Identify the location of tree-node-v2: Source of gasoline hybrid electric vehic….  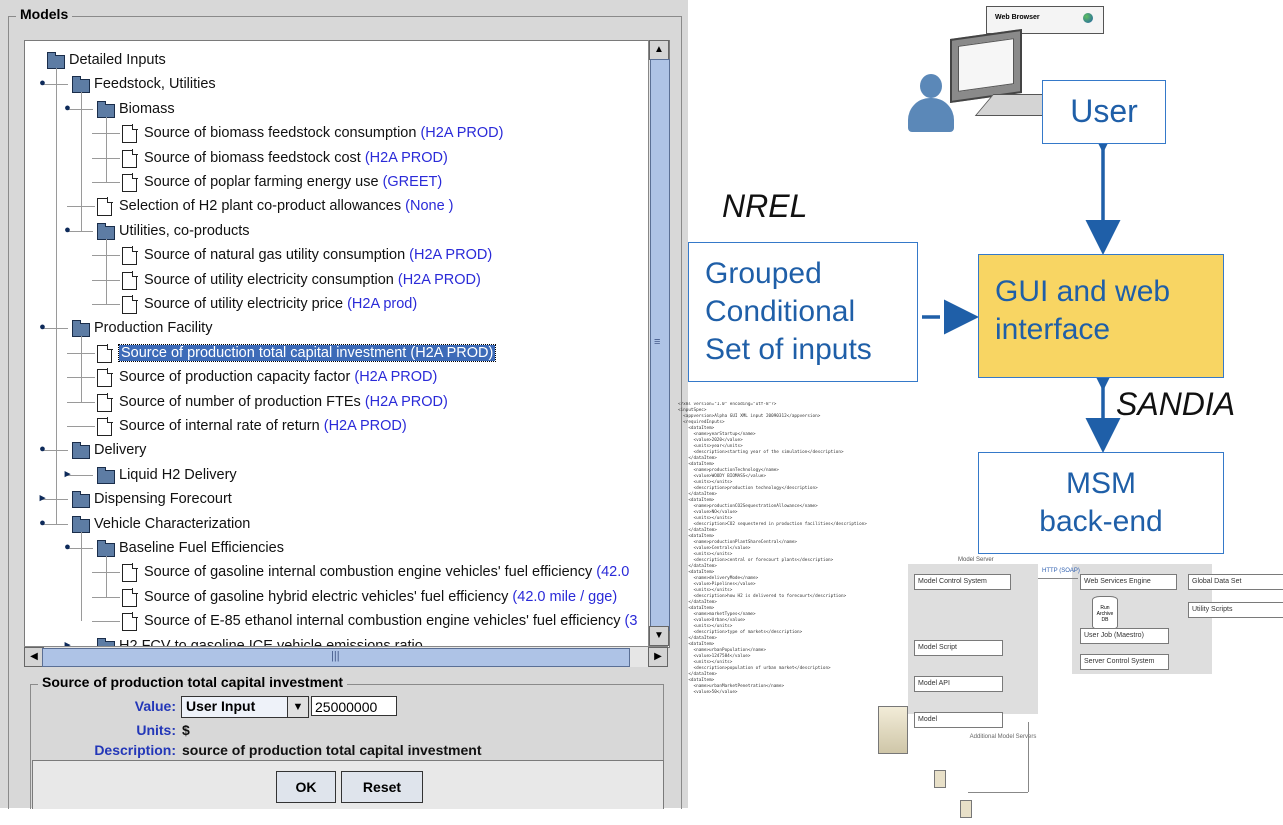
(380, 597).